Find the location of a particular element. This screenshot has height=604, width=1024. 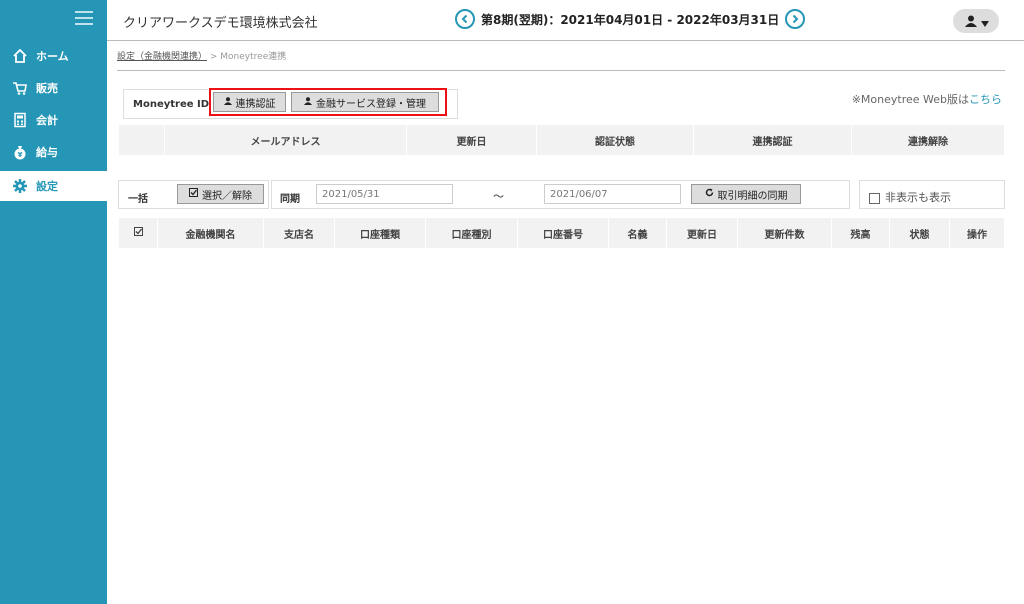

sidebar-item-label: 設定 is located at coordinates (47, 186).